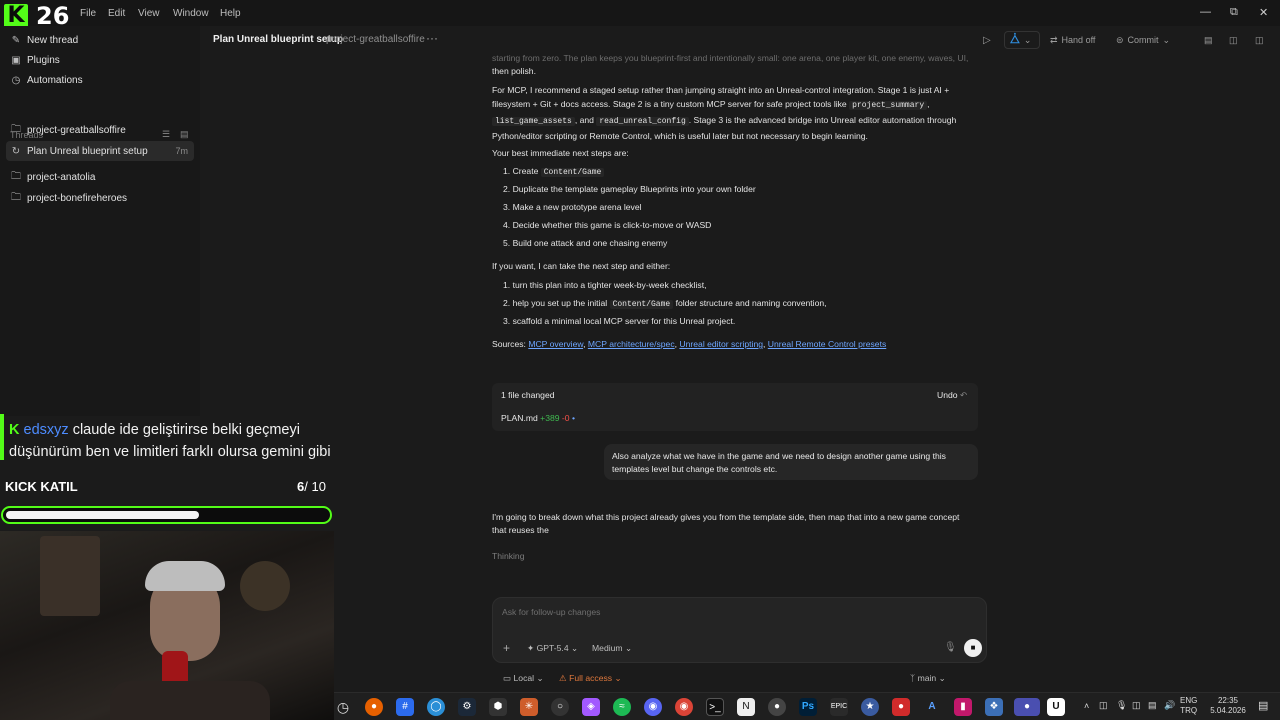  What do you see at coordinates (103, 80) in the screenshot?
I see `sidebar-item-automations: ◷ Automations` at bounding box center [103, 80].